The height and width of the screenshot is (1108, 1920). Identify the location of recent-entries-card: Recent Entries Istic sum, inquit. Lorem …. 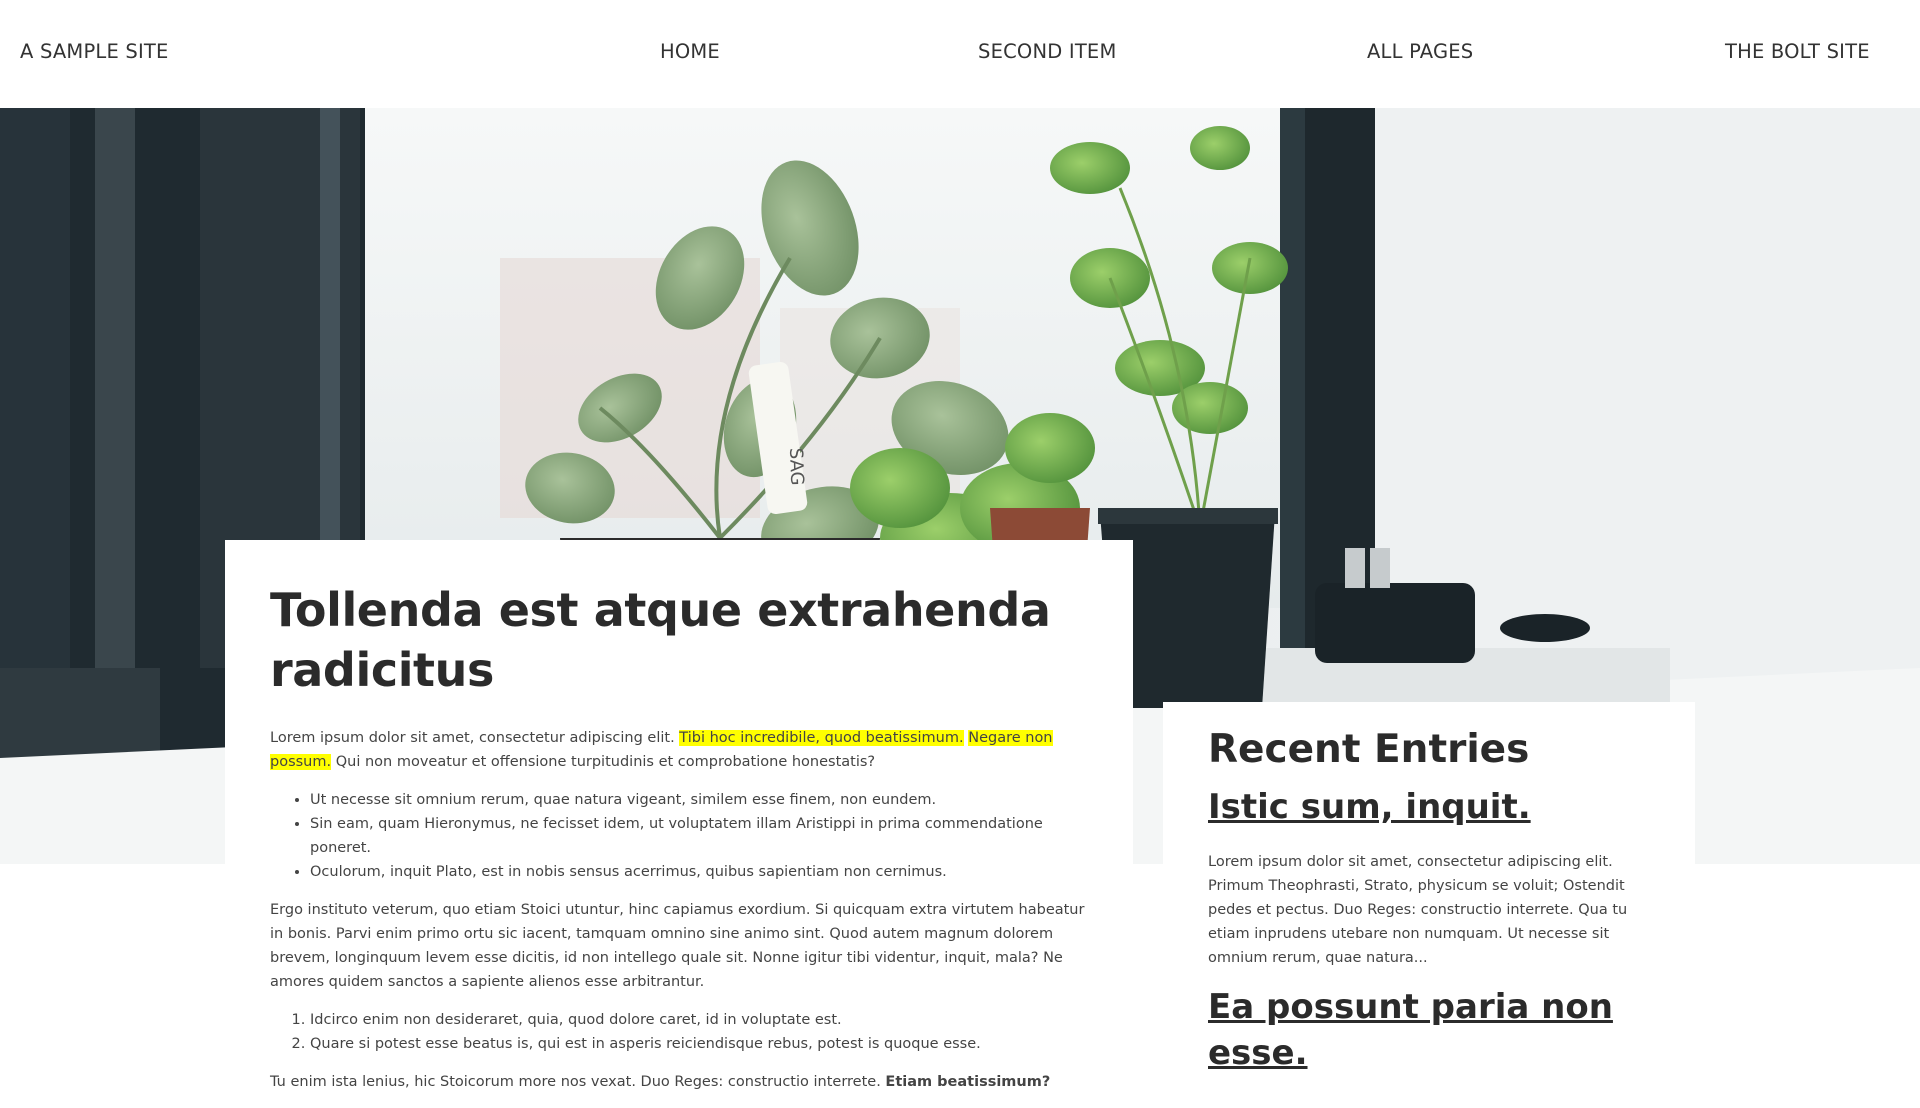
(1429, 902).